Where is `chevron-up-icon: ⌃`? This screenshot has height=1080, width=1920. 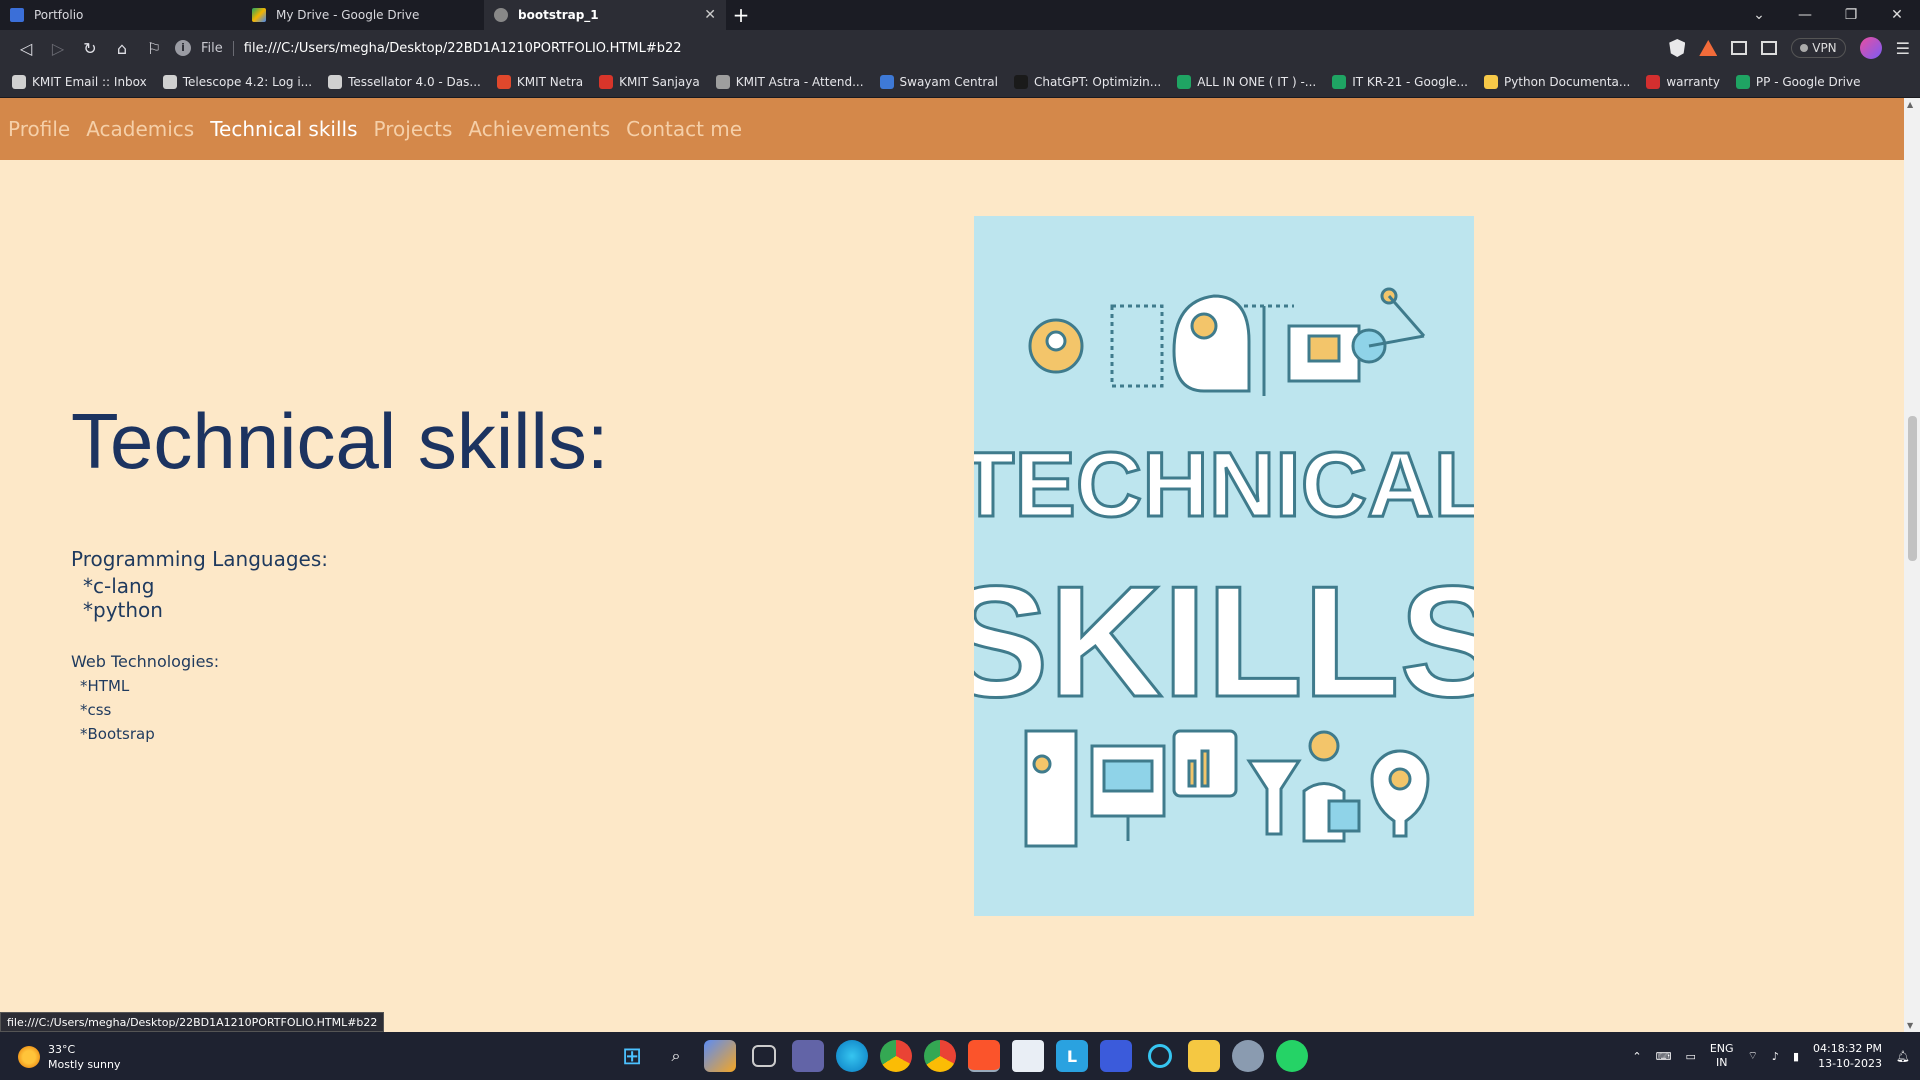
chevron-up-icon: ⌃ is located at coordinates (1636, 1056).